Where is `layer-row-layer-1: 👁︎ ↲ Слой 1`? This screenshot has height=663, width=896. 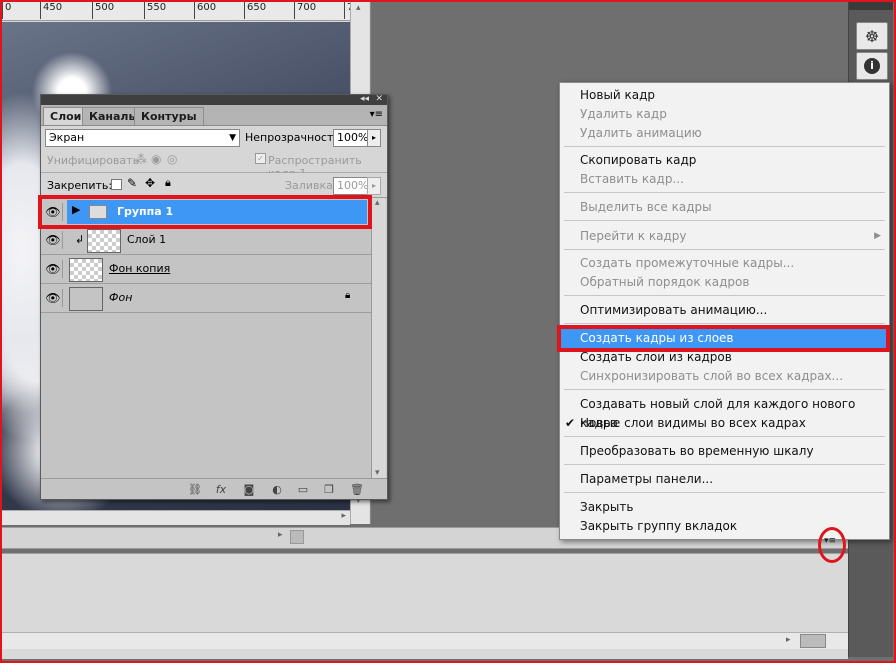 layer-row-layer-1: 👁︎ ↲ Слой 1 is located at coordinates (206, 240).